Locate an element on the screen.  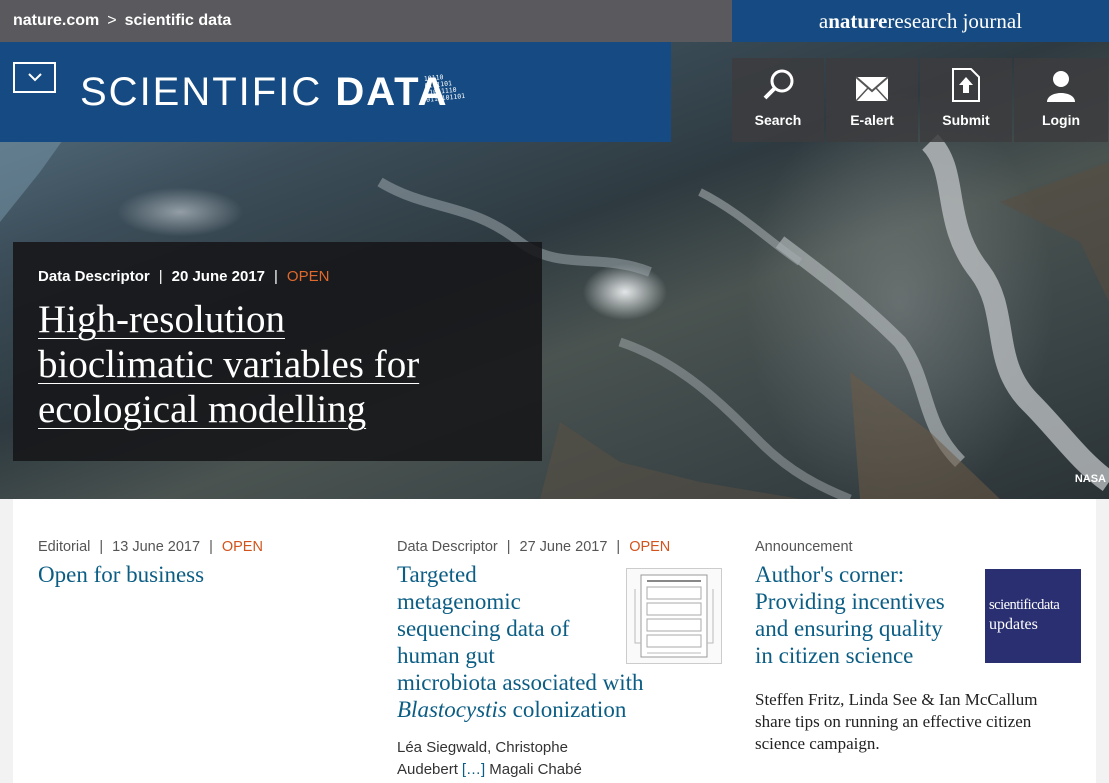
updates-thumb-line: scientificdata is located at coordinates (1024, 605).